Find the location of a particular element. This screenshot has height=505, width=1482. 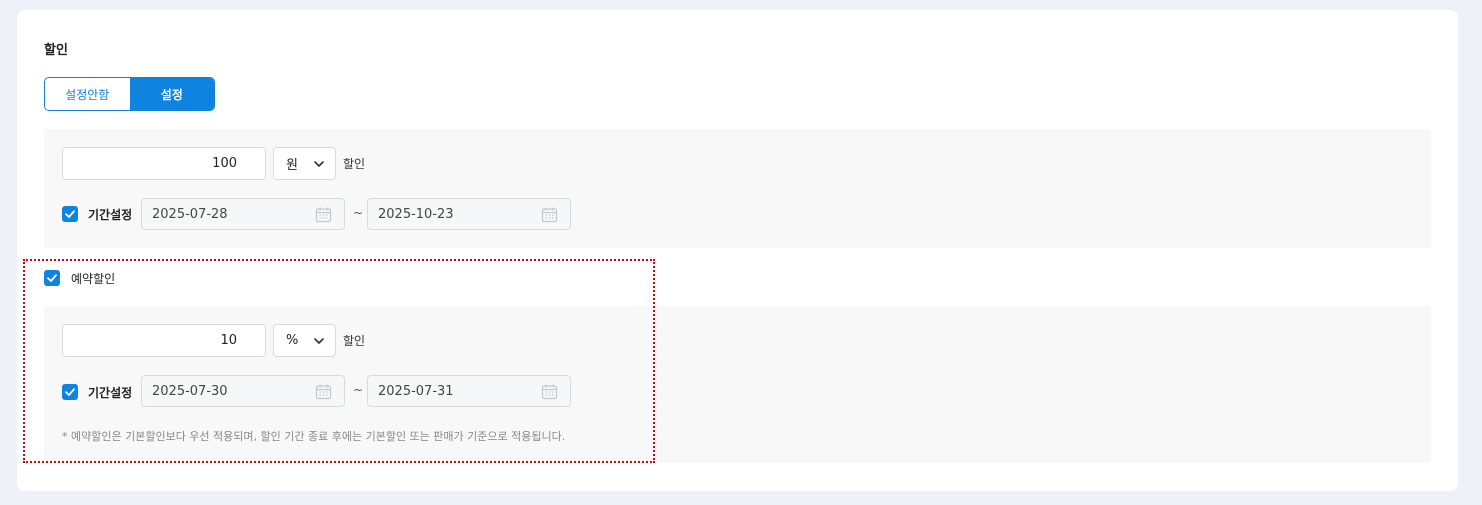

discount-start-date: 2025-07-28 is located at coordinates (243, 214).